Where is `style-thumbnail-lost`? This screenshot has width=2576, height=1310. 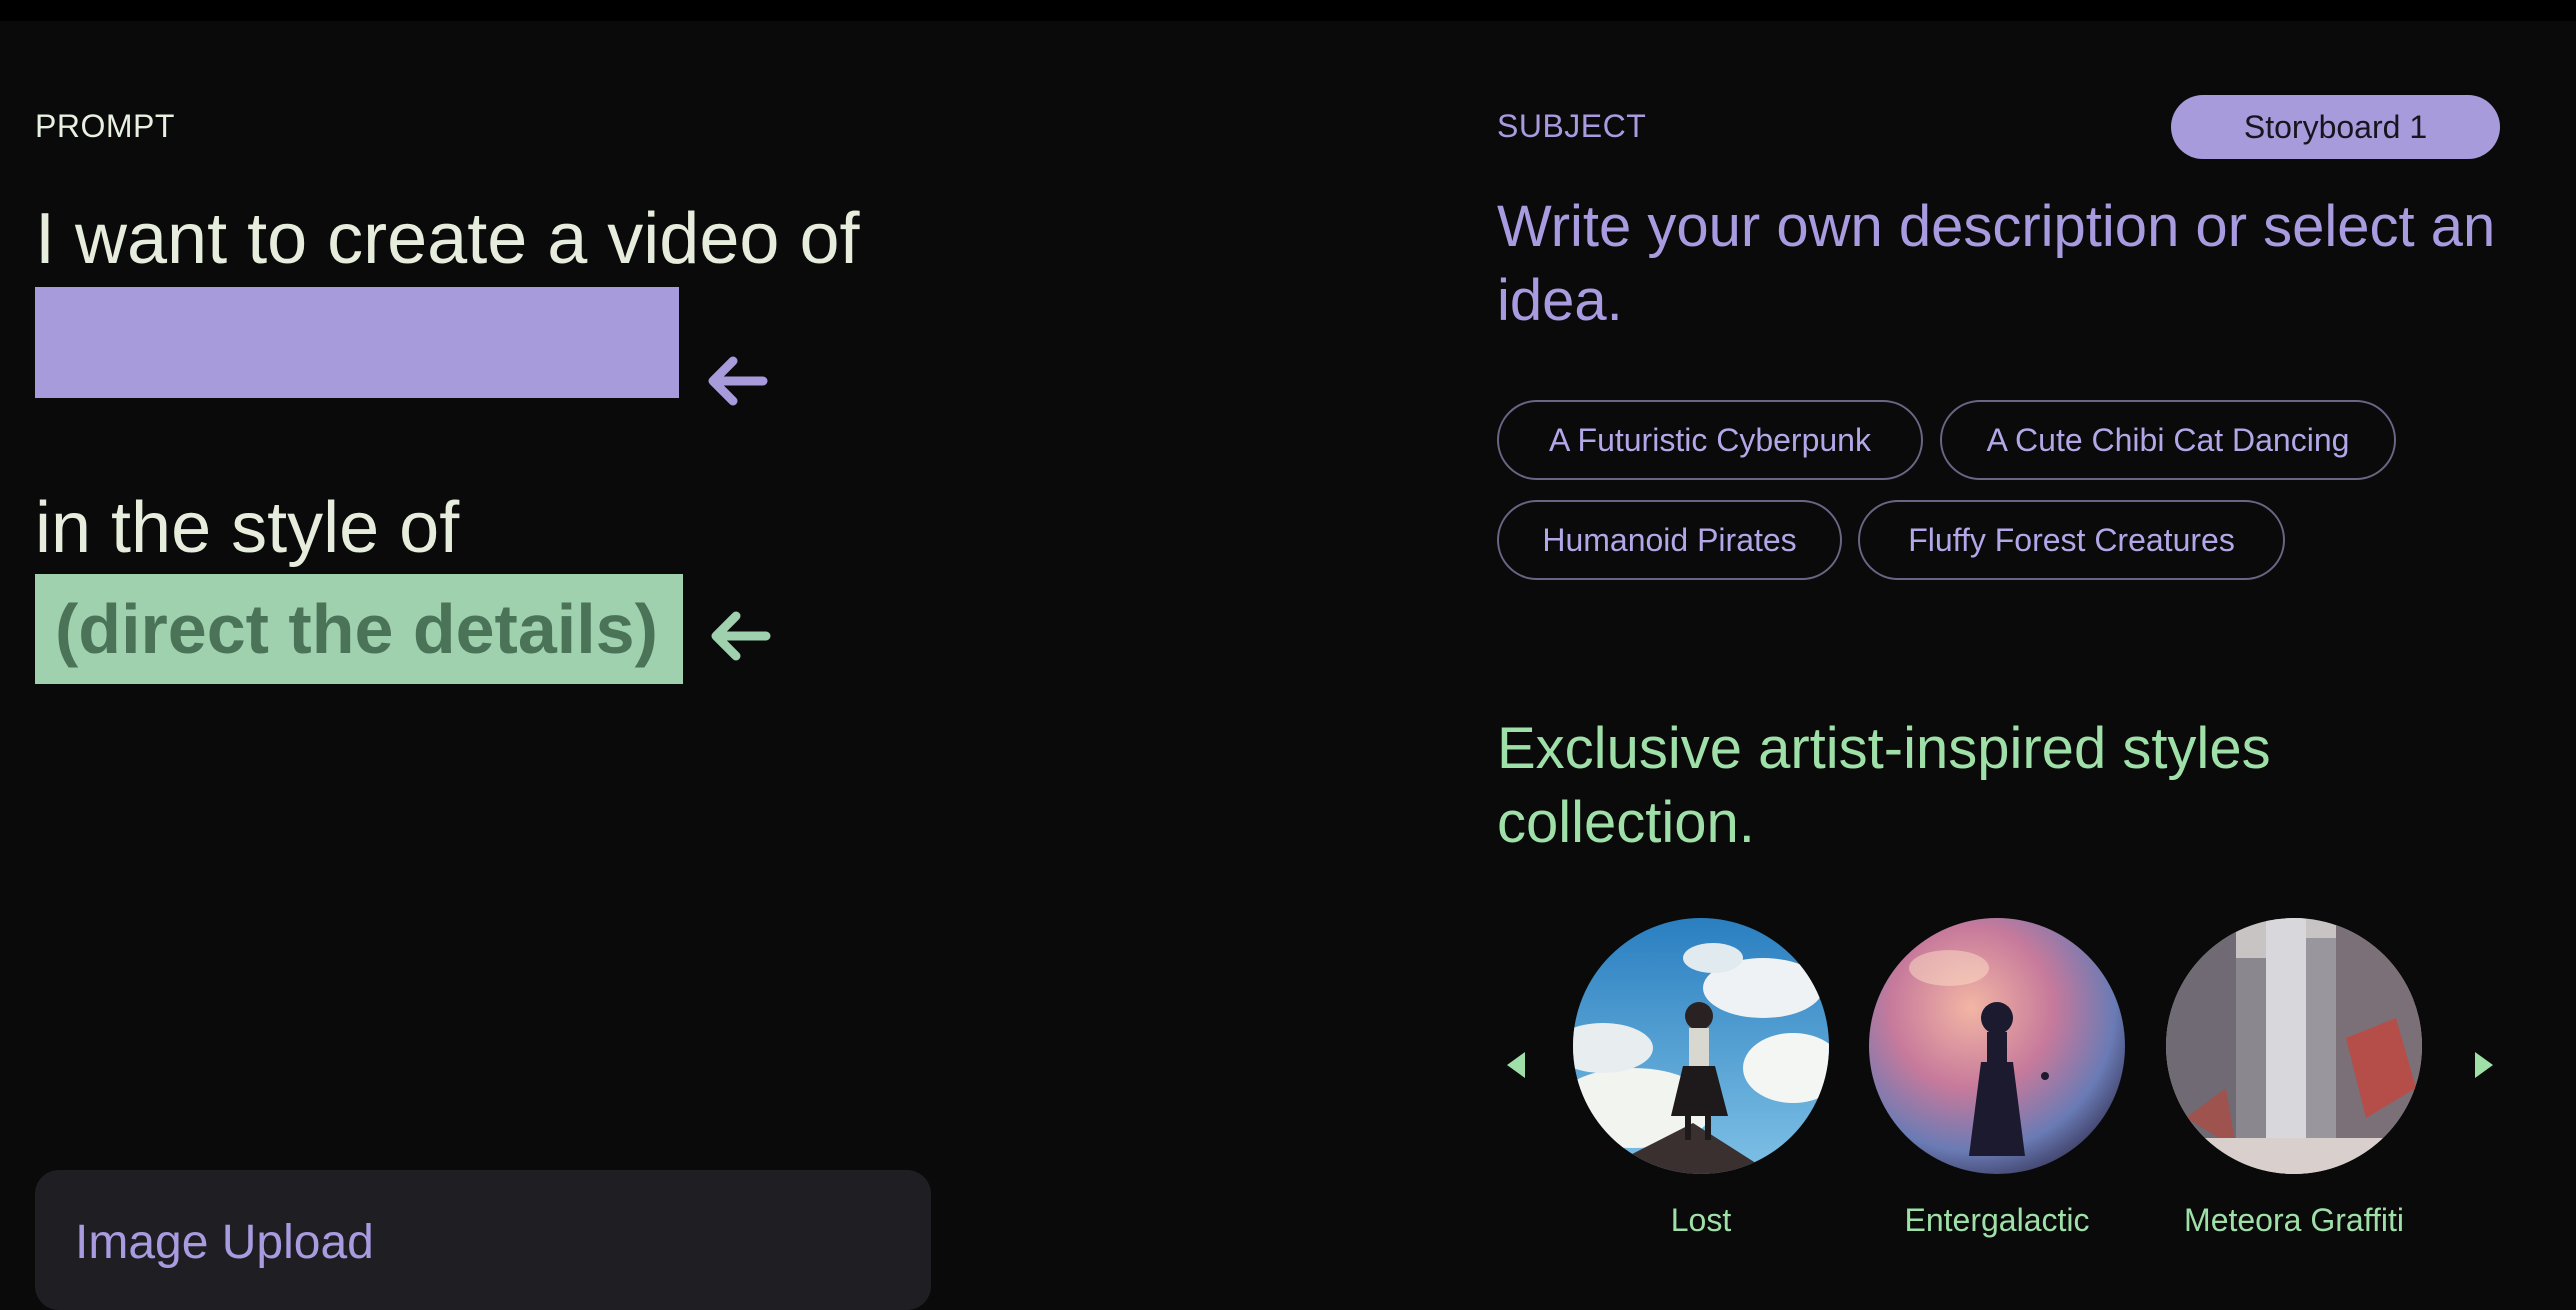 style-thumbnail-lost is located at coordinates (1701, 1046).